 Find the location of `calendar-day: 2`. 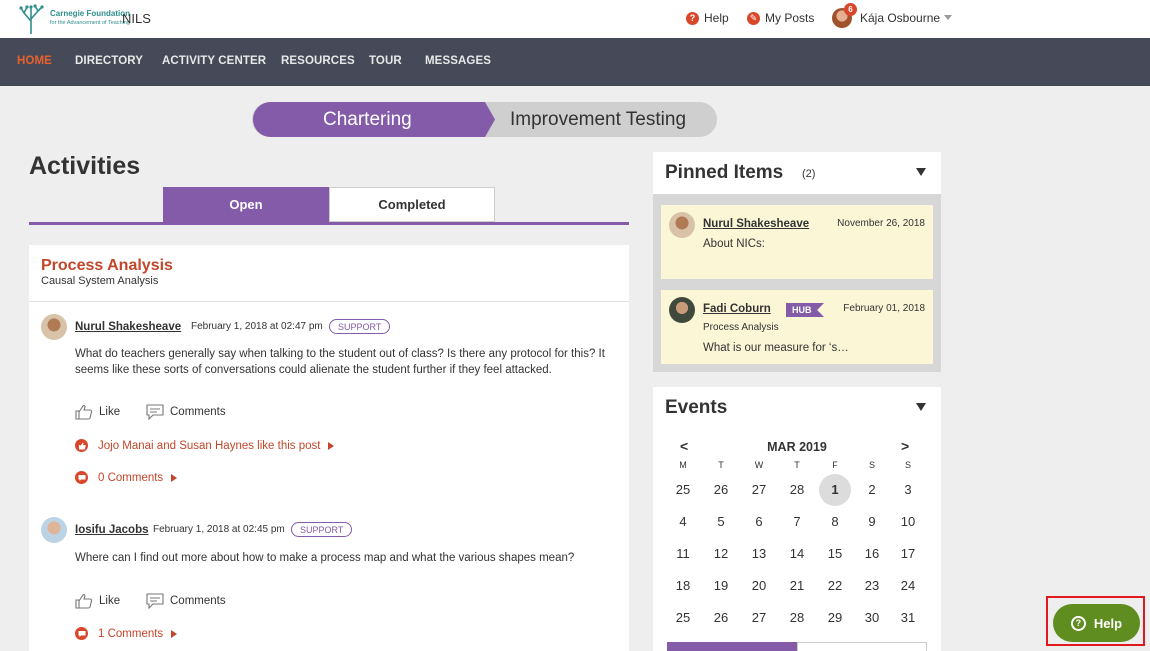

calendar-day: 2 is located at coordinates (872, 490).